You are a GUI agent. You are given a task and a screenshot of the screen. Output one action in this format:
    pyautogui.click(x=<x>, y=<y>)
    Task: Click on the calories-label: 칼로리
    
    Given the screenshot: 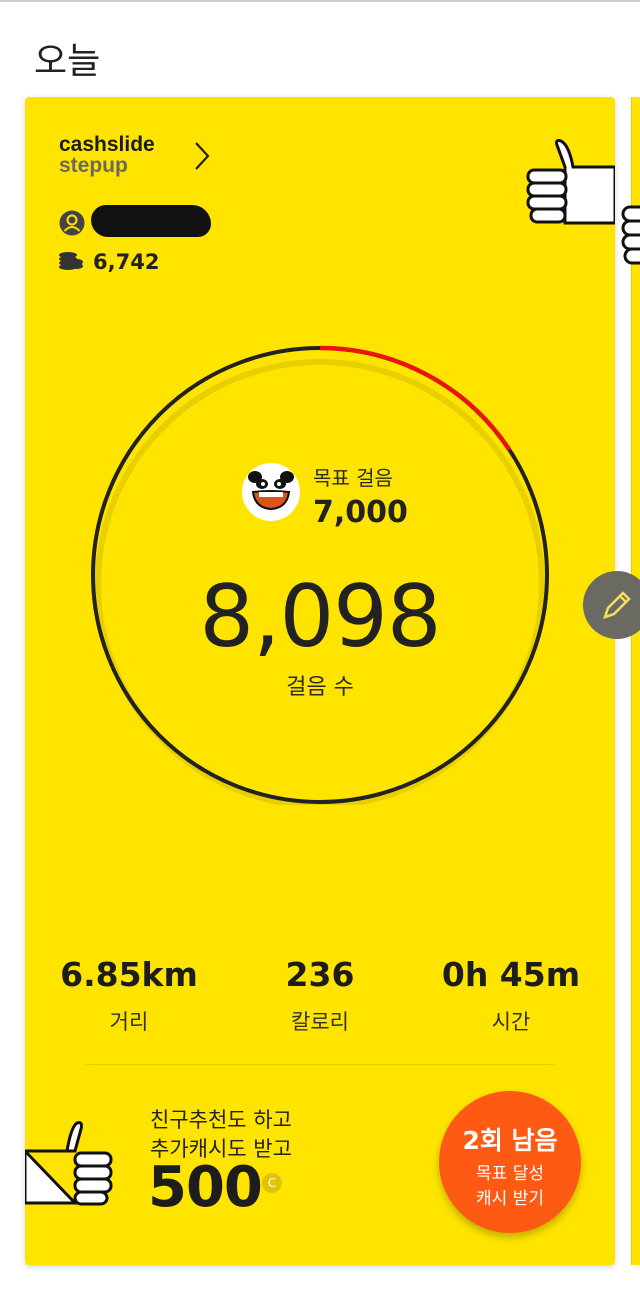 What is the action you would take?
    pyautogui.click(x=320, y=1022)
    